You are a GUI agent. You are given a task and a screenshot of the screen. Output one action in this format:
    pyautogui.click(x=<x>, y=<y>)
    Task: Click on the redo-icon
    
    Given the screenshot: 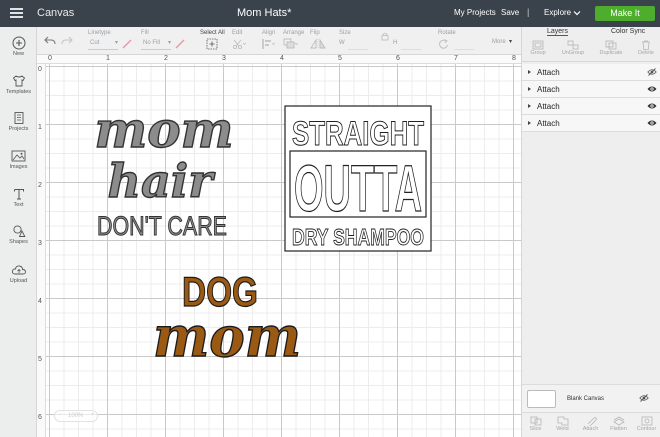 What is the action you would take?
    pyautogui.click(x=67, y=41)
    